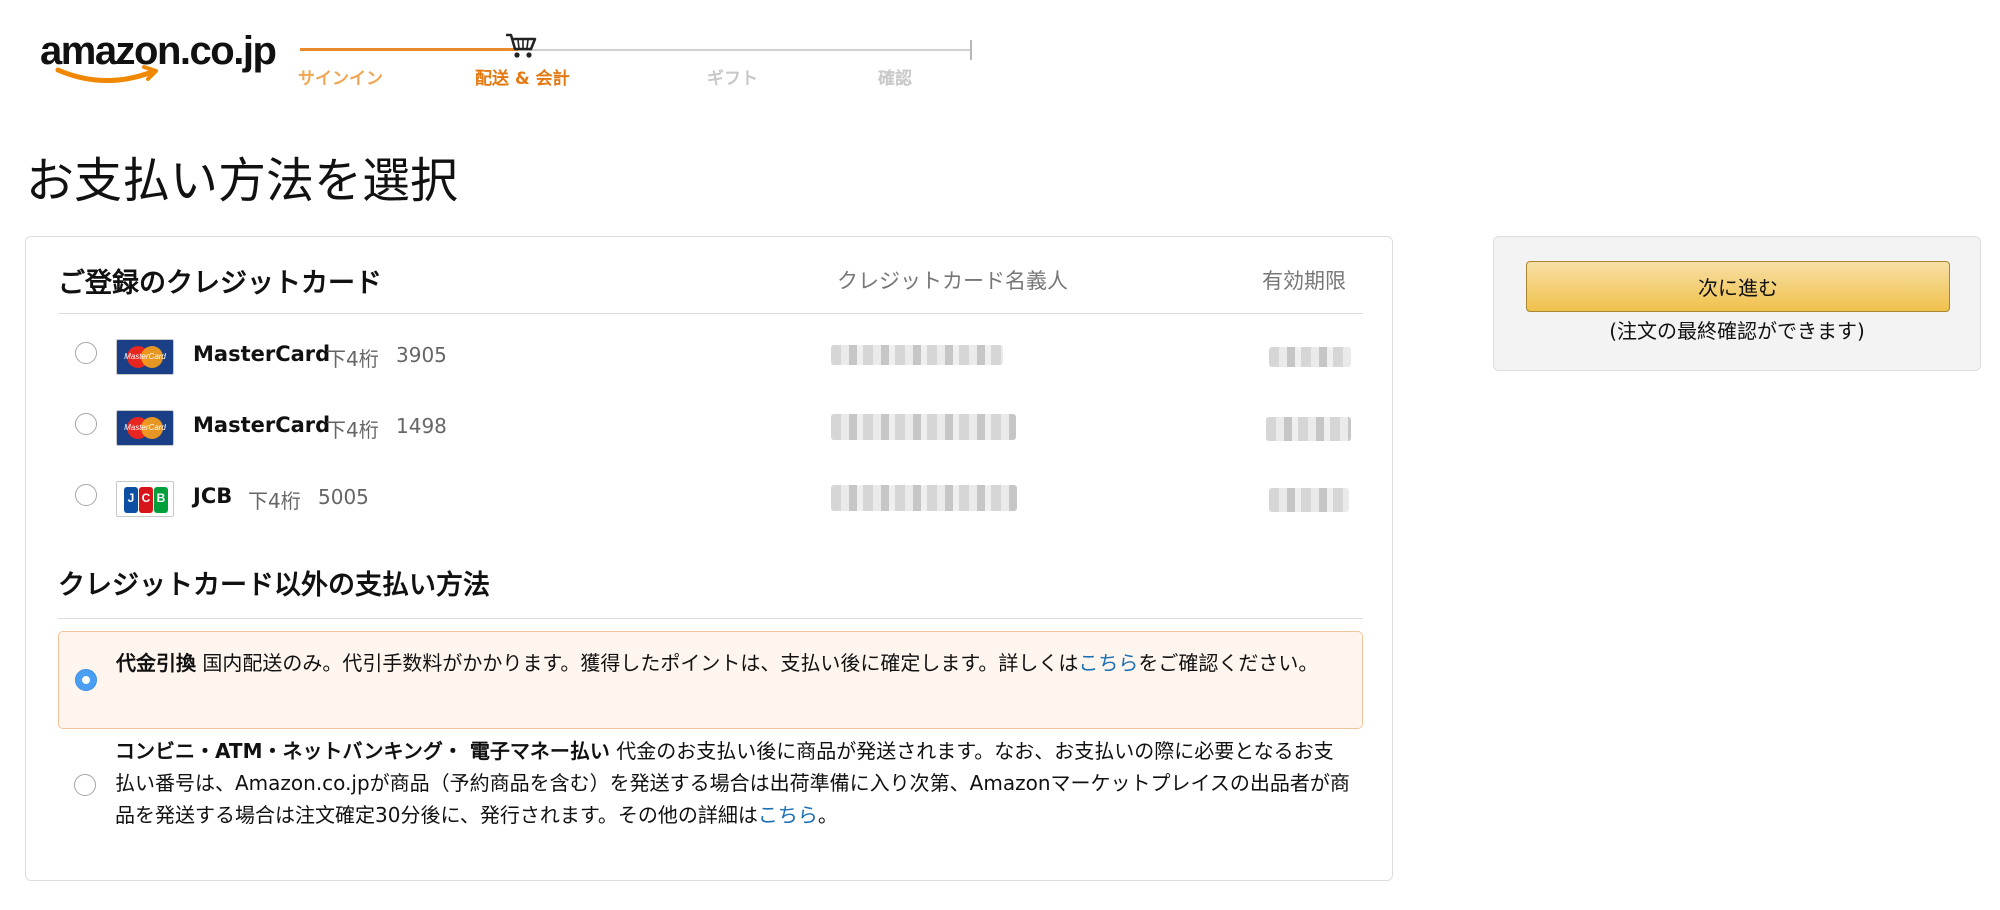 The image size is (2000, 910). What do you see at coordinates (1738, 286) in the screenshot?
I see `continue-button: 次に進む` at bounding box center [1738, 286].